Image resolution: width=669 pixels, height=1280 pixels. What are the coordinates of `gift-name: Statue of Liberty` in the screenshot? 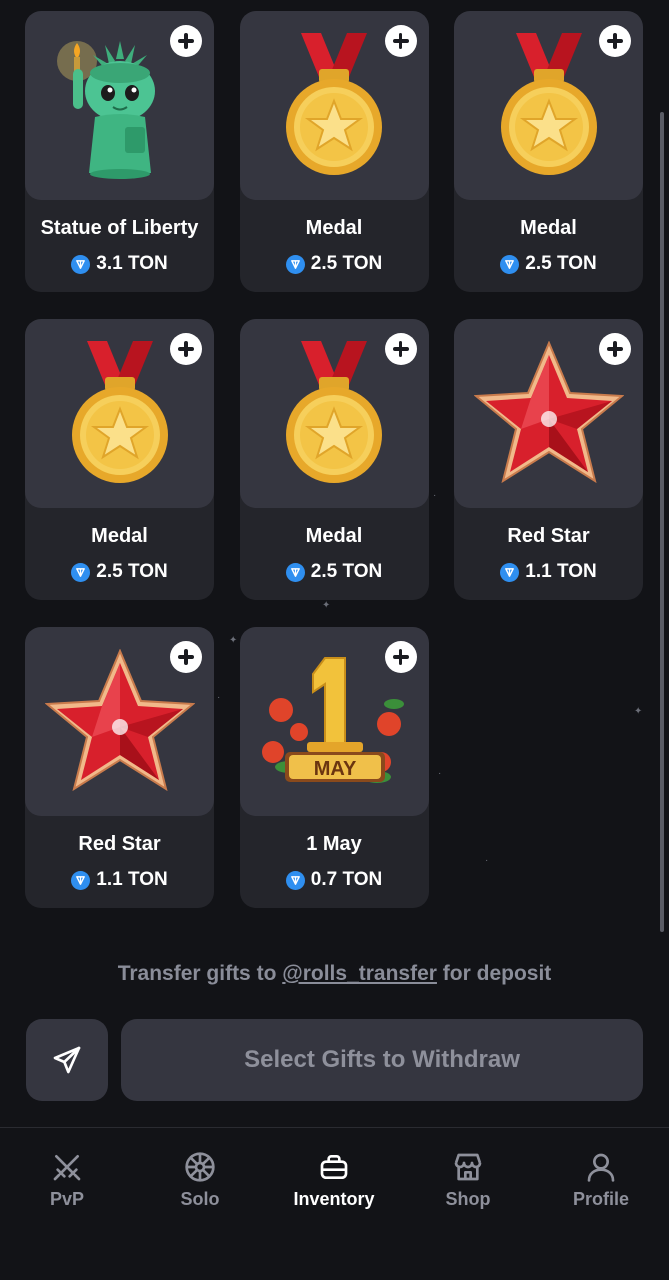 It's located at (119, 228).